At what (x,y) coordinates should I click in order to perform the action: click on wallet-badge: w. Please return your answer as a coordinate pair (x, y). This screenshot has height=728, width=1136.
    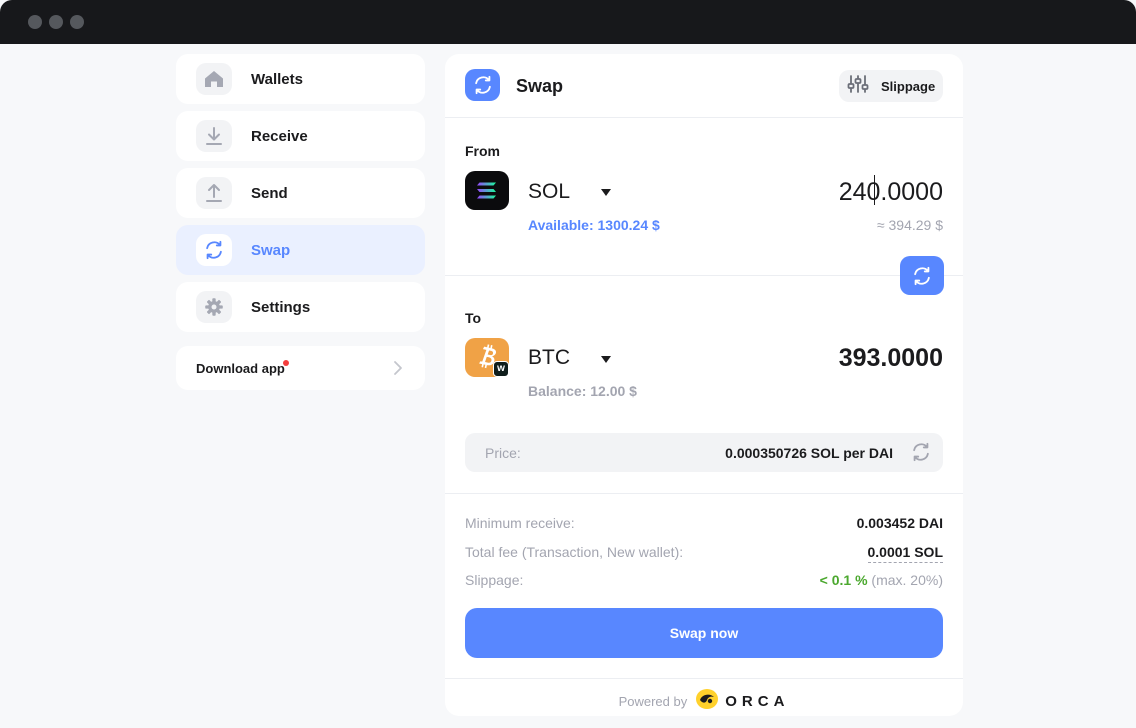
    Looking at the image, I should click on (501, 369).